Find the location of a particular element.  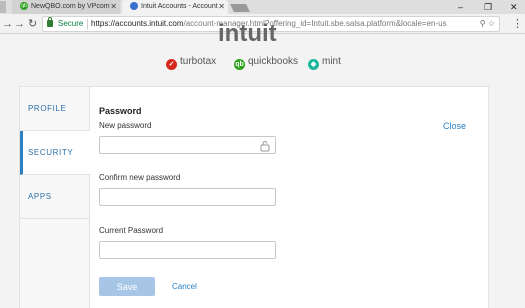

sidebar-item-profile: PROFILE is located at coordinates (55, 109).